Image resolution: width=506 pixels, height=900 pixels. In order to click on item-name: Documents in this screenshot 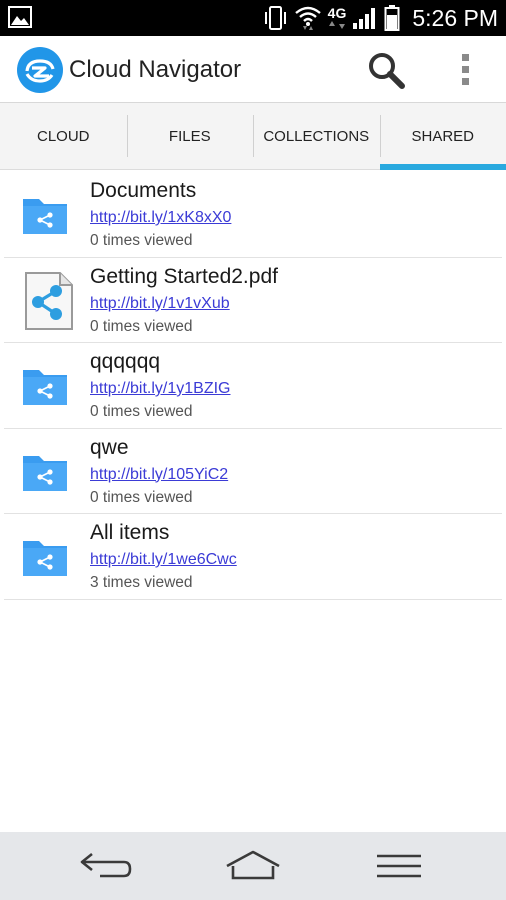, I will do `click(143, 190)`.